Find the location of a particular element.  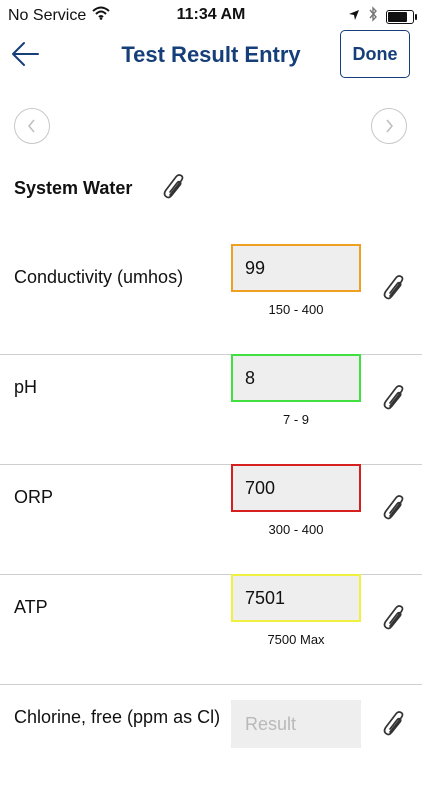

result-input-orp is located at coordinates (296, 488).